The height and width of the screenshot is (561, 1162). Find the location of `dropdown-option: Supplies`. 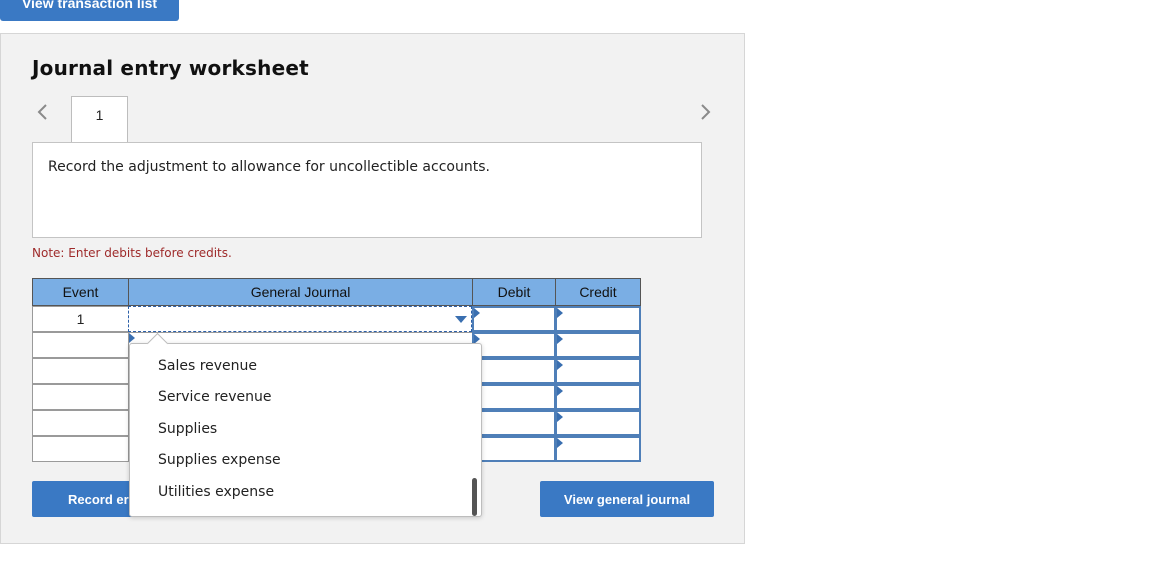

dropdown-option: Supplies is located at coordinates (187, 429).